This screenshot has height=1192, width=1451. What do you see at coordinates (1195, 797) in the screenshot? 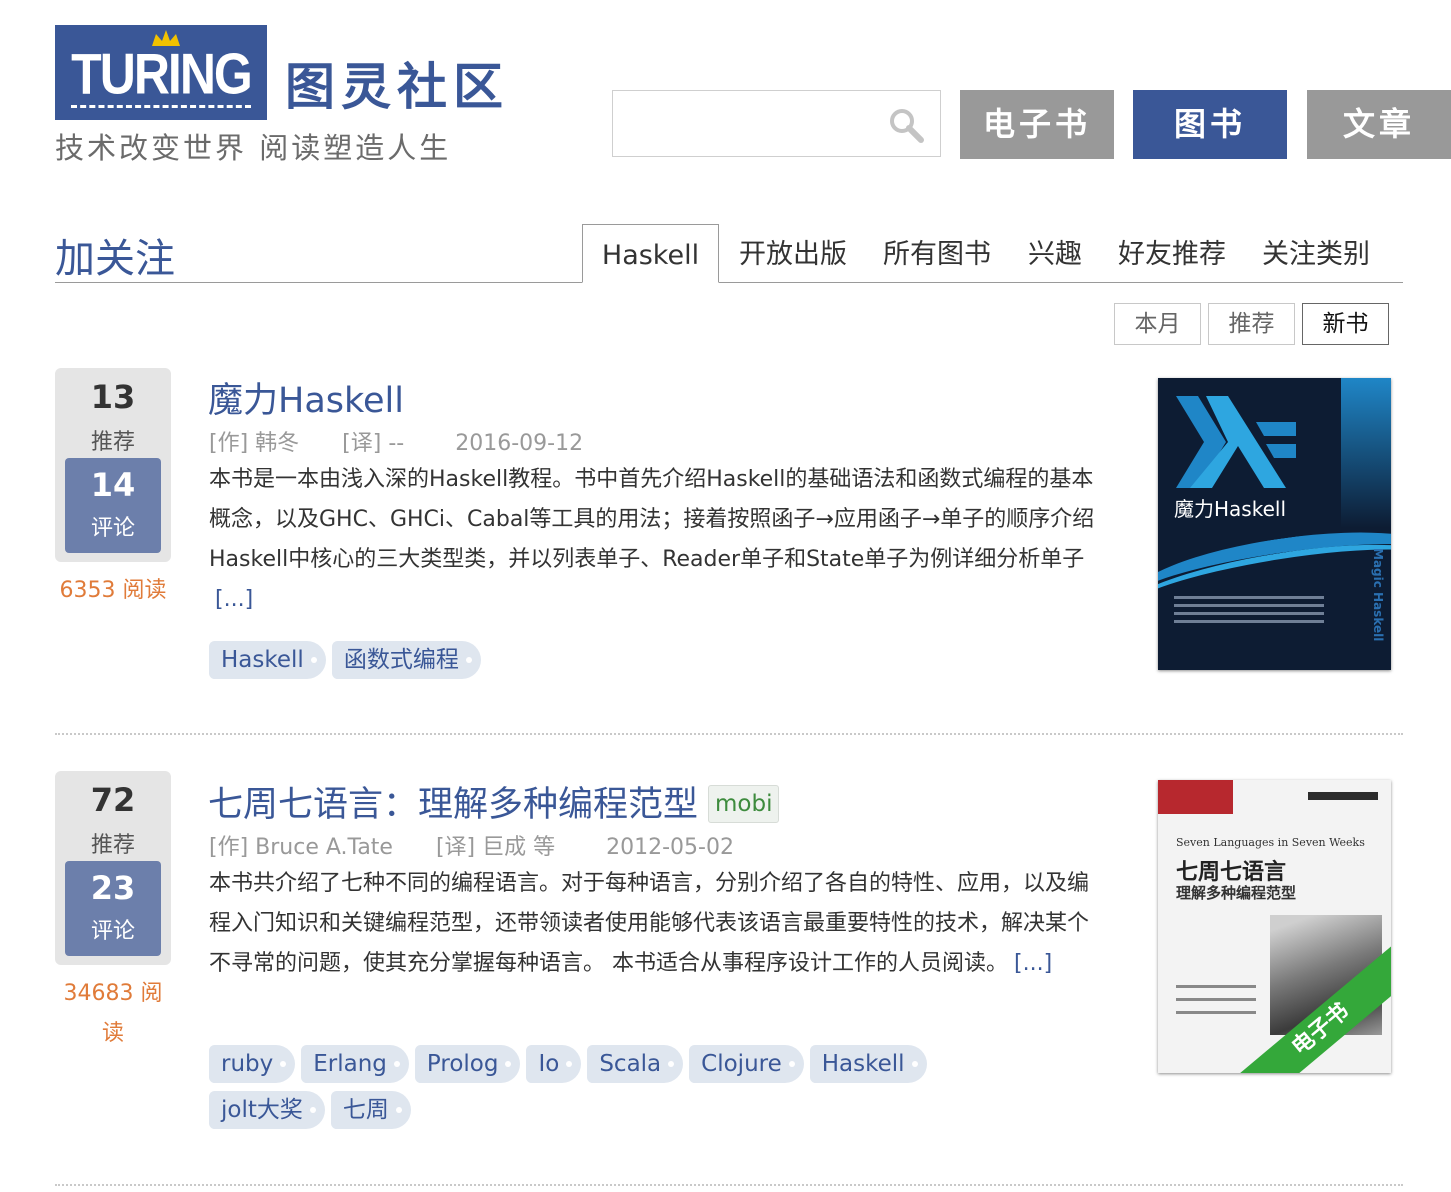
I see `cover-publisher-tag` at bounding box center [1195, 797].